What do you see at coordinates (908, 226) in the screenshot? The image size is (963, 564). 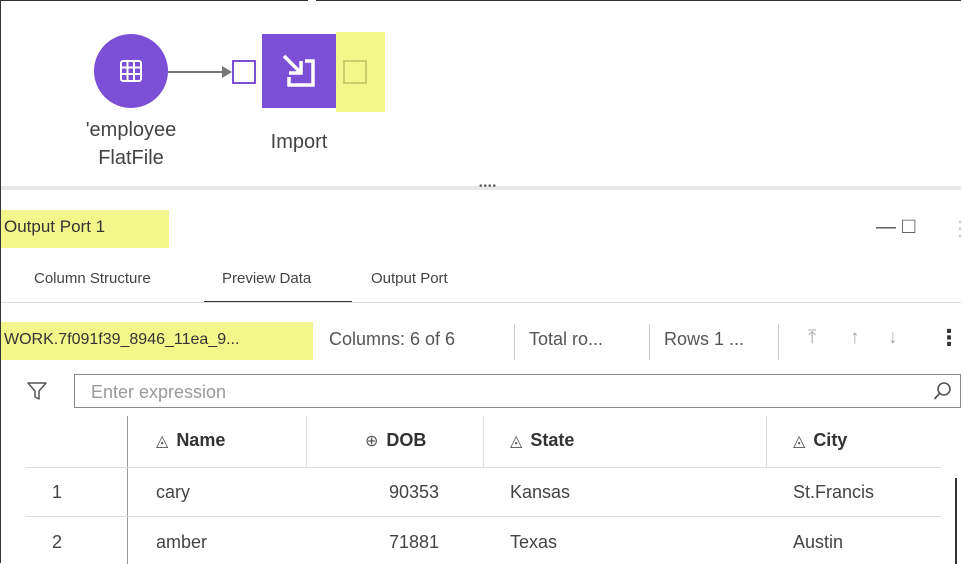 I see `maximize-icon: □` at bounding box center [908, 226].